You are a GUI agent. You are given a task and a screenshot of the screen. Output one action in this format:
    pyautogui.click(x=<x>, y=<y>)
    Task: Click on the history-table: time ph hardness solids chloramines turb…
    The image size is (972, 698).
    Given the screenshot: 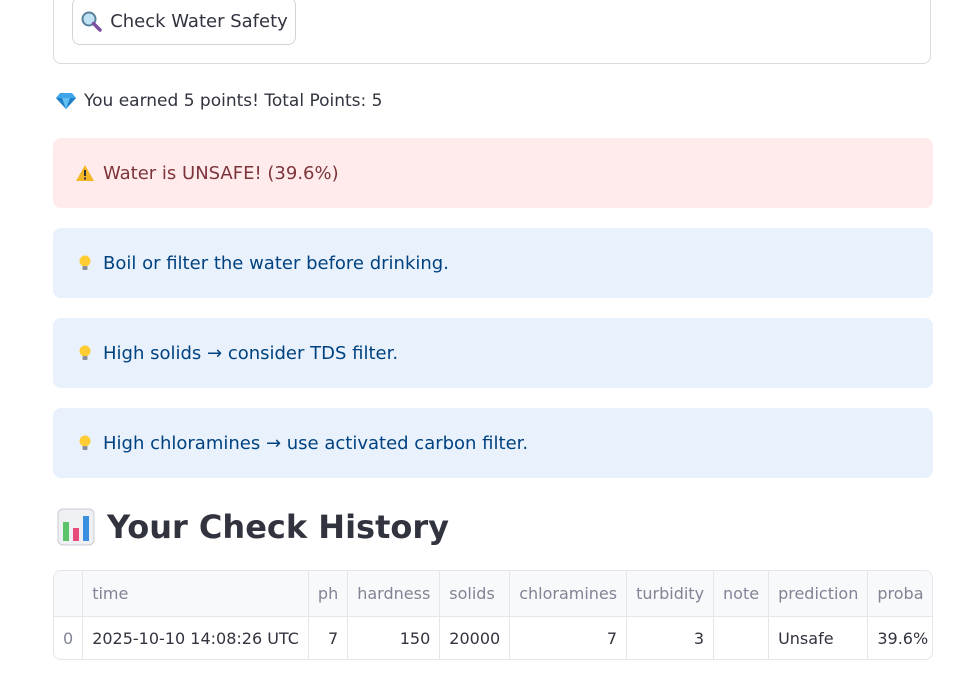 What is the action you would take?
    pyautogui.click(x=493, y=615)
    